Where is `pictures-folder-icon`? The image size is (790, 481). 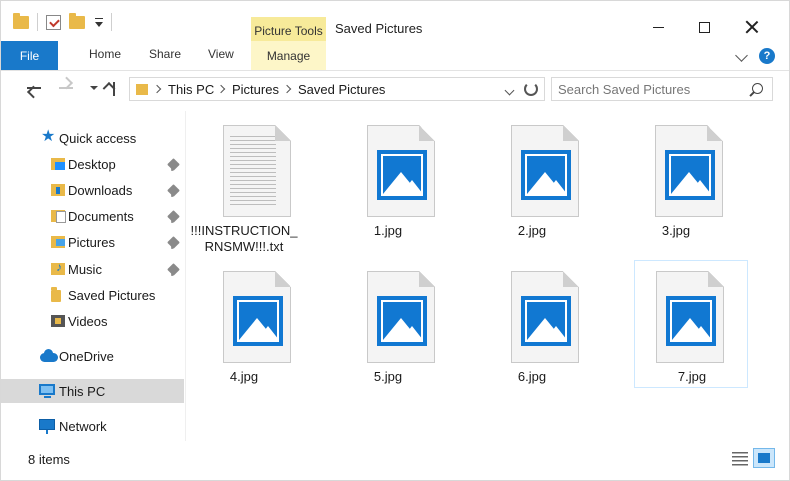
pictures-folder-icon is located at coordinates (142, 89).